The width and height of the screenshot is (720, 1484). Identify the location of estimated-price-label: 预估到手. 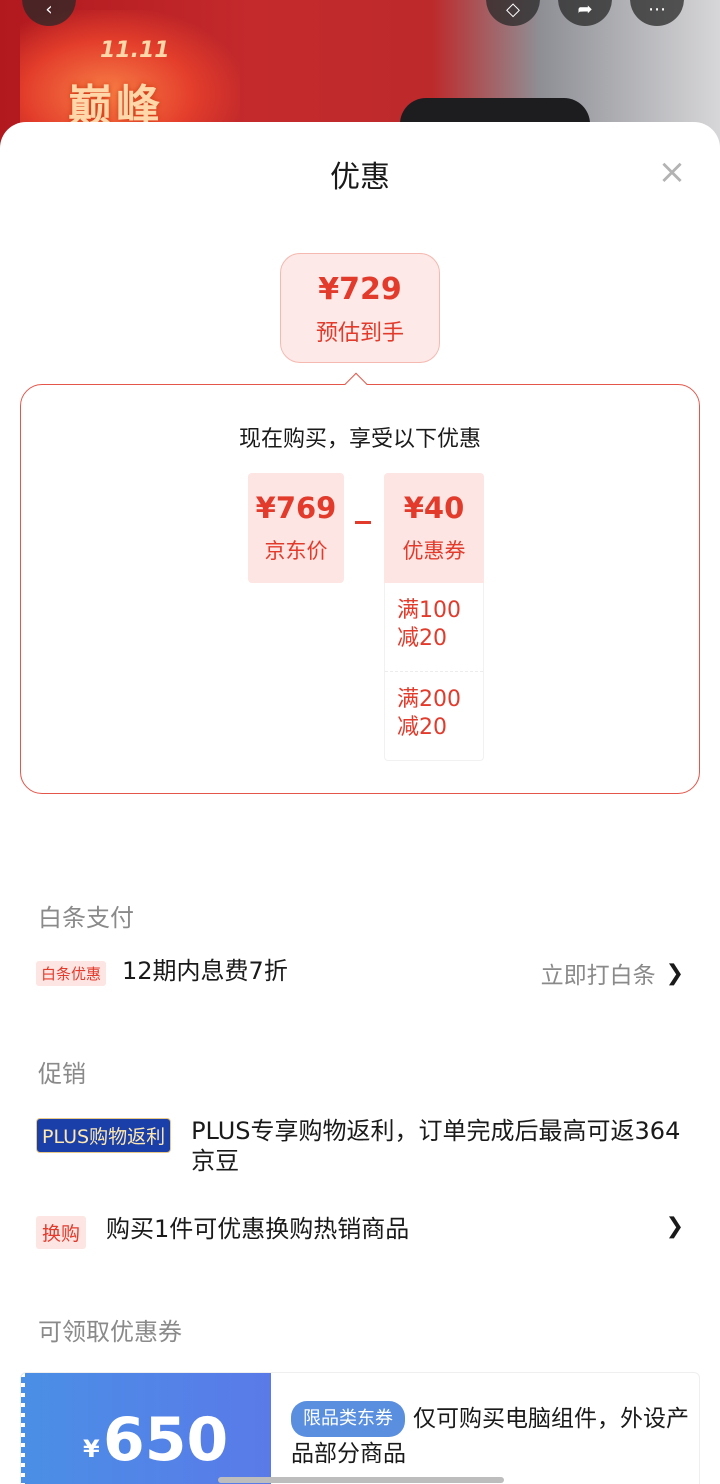
(359, 333).